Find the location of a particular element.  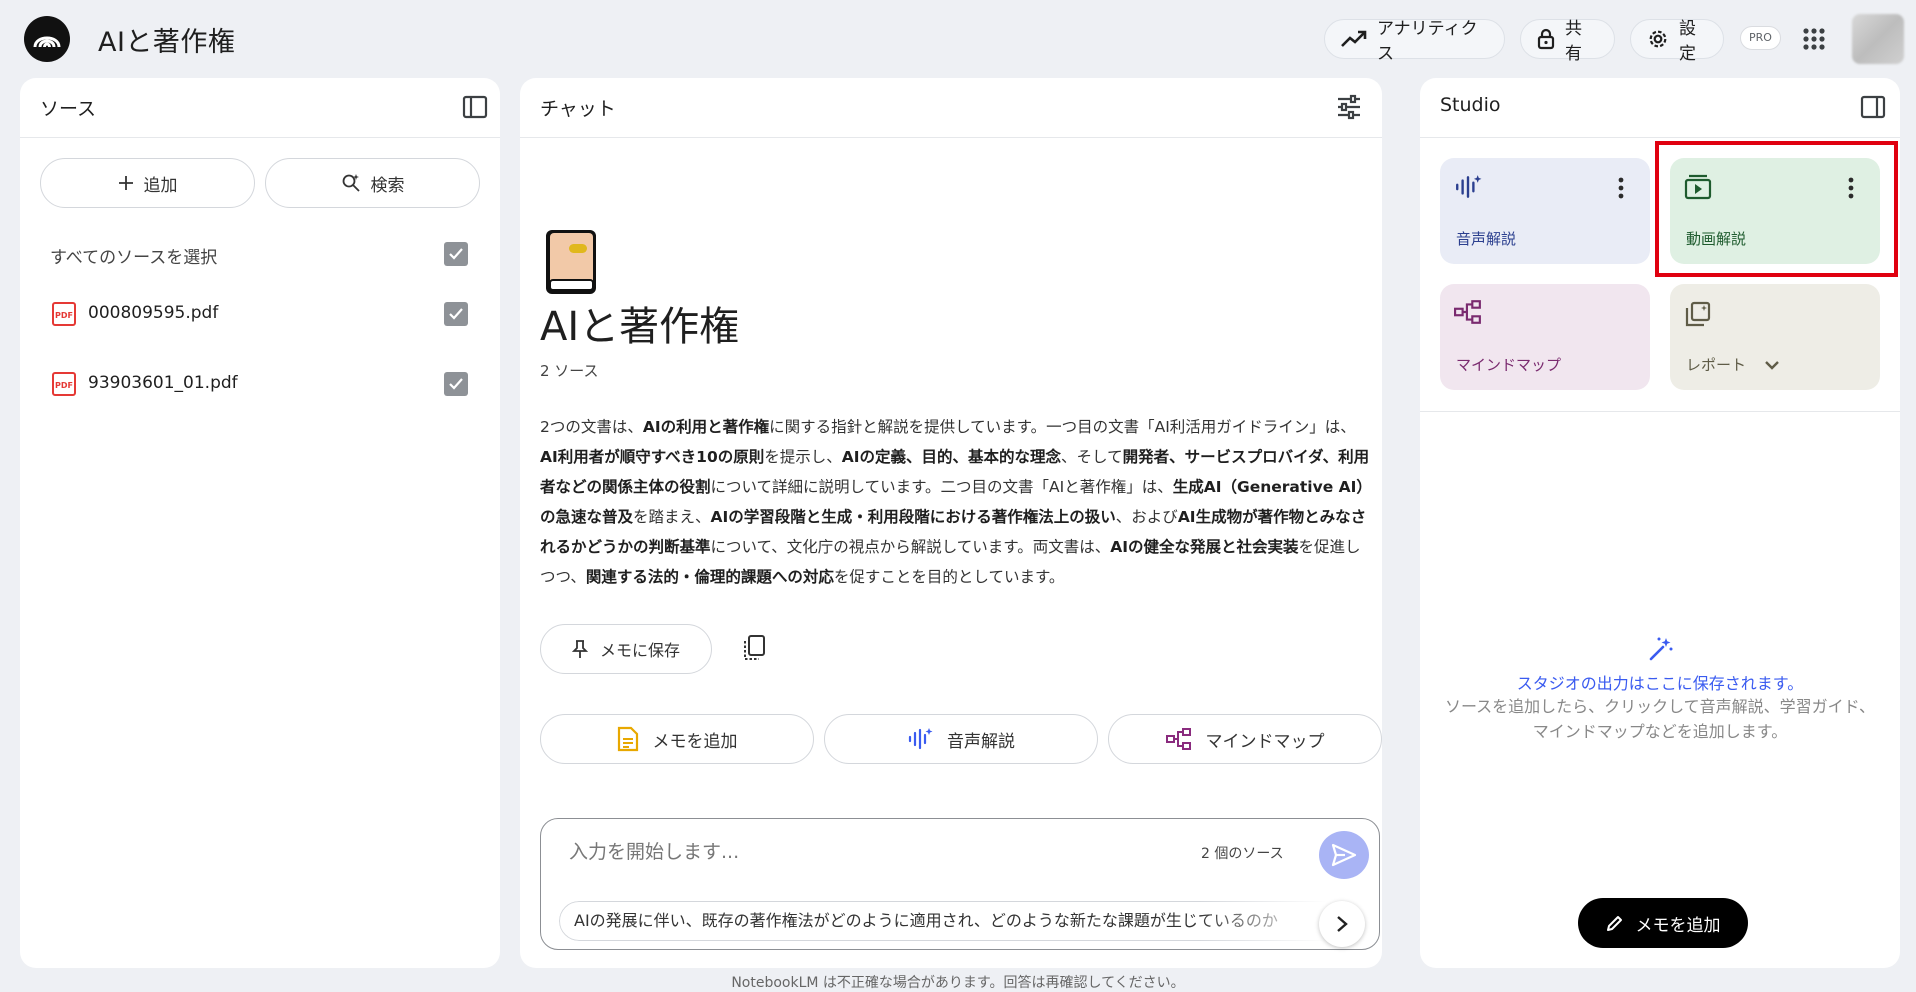

notebooklm-logo-icon is located at coordinates (47, 39).